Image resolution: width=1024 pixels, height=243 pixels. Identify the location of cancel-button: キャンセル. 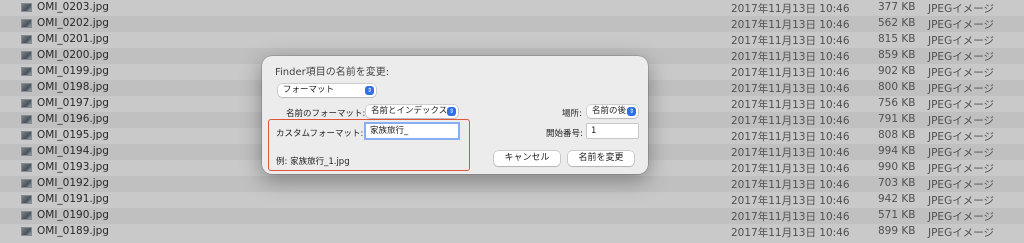
(527, 158).